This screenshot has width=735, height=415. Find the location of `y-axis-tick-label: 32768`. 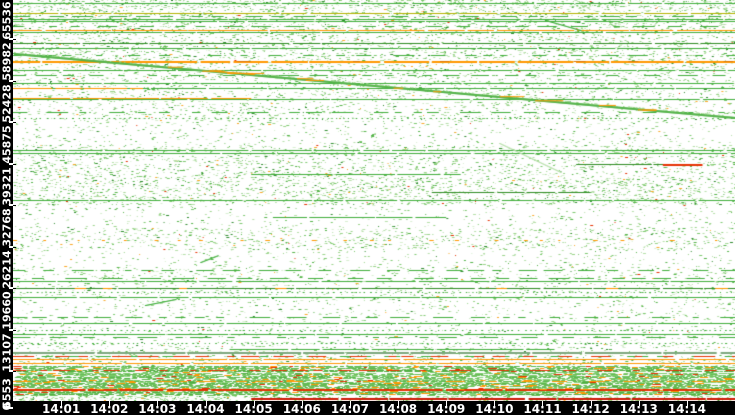

y-axis-tick-label: 32768 is located at coordinates (7, 227).